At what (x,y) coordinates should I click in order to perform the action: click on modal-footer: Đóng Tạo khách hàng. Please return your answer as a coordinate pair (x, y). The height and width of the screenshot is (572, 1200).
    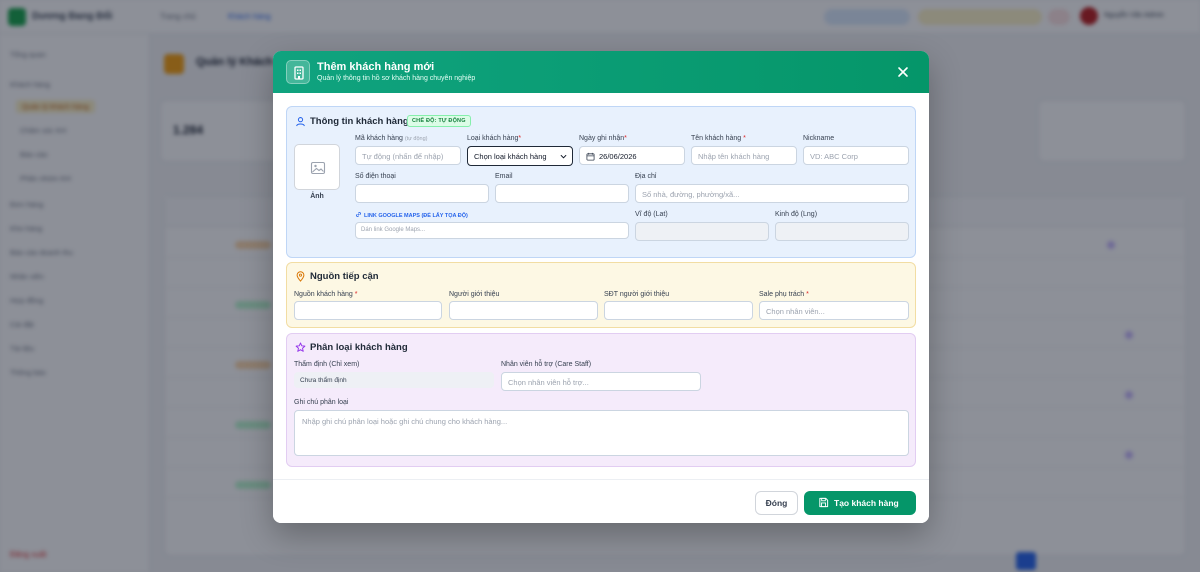
    Looking at the image, I should click on (601, 501).